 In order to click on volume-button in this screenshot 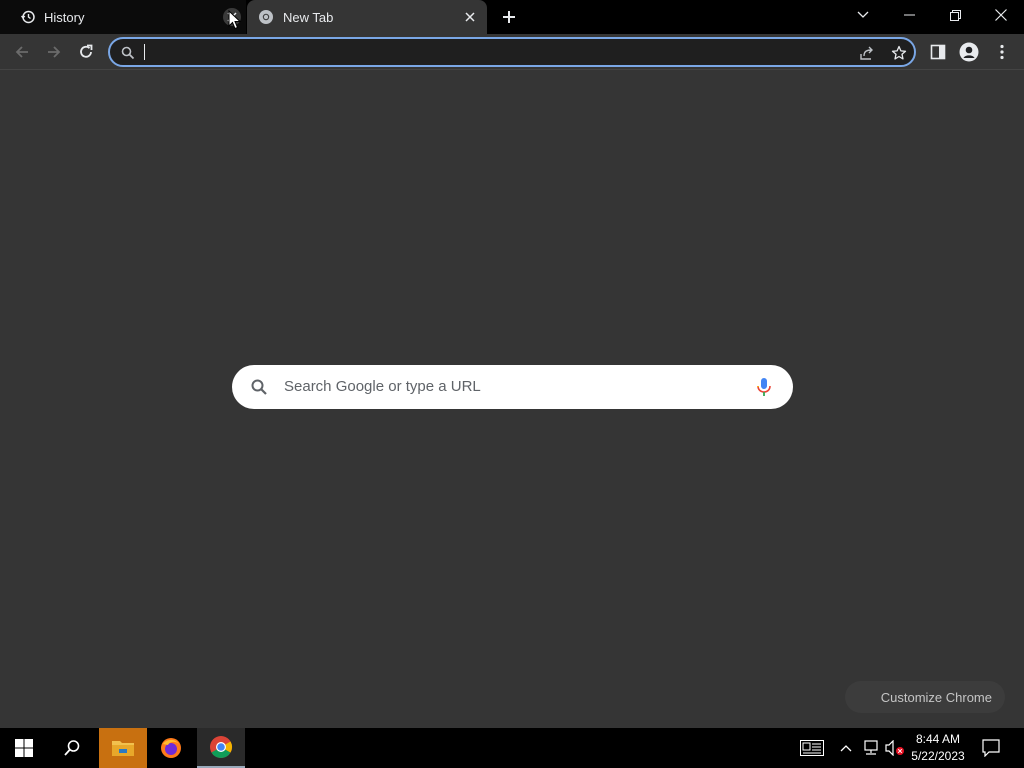, I will do `click(895, 748)`.